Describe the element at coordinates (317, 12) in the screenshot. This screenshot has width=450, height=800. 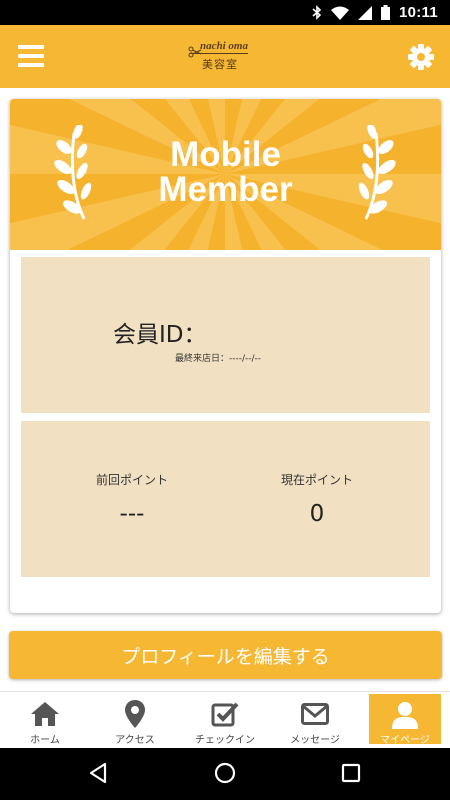
I see `bluetooth-icon` at that location.